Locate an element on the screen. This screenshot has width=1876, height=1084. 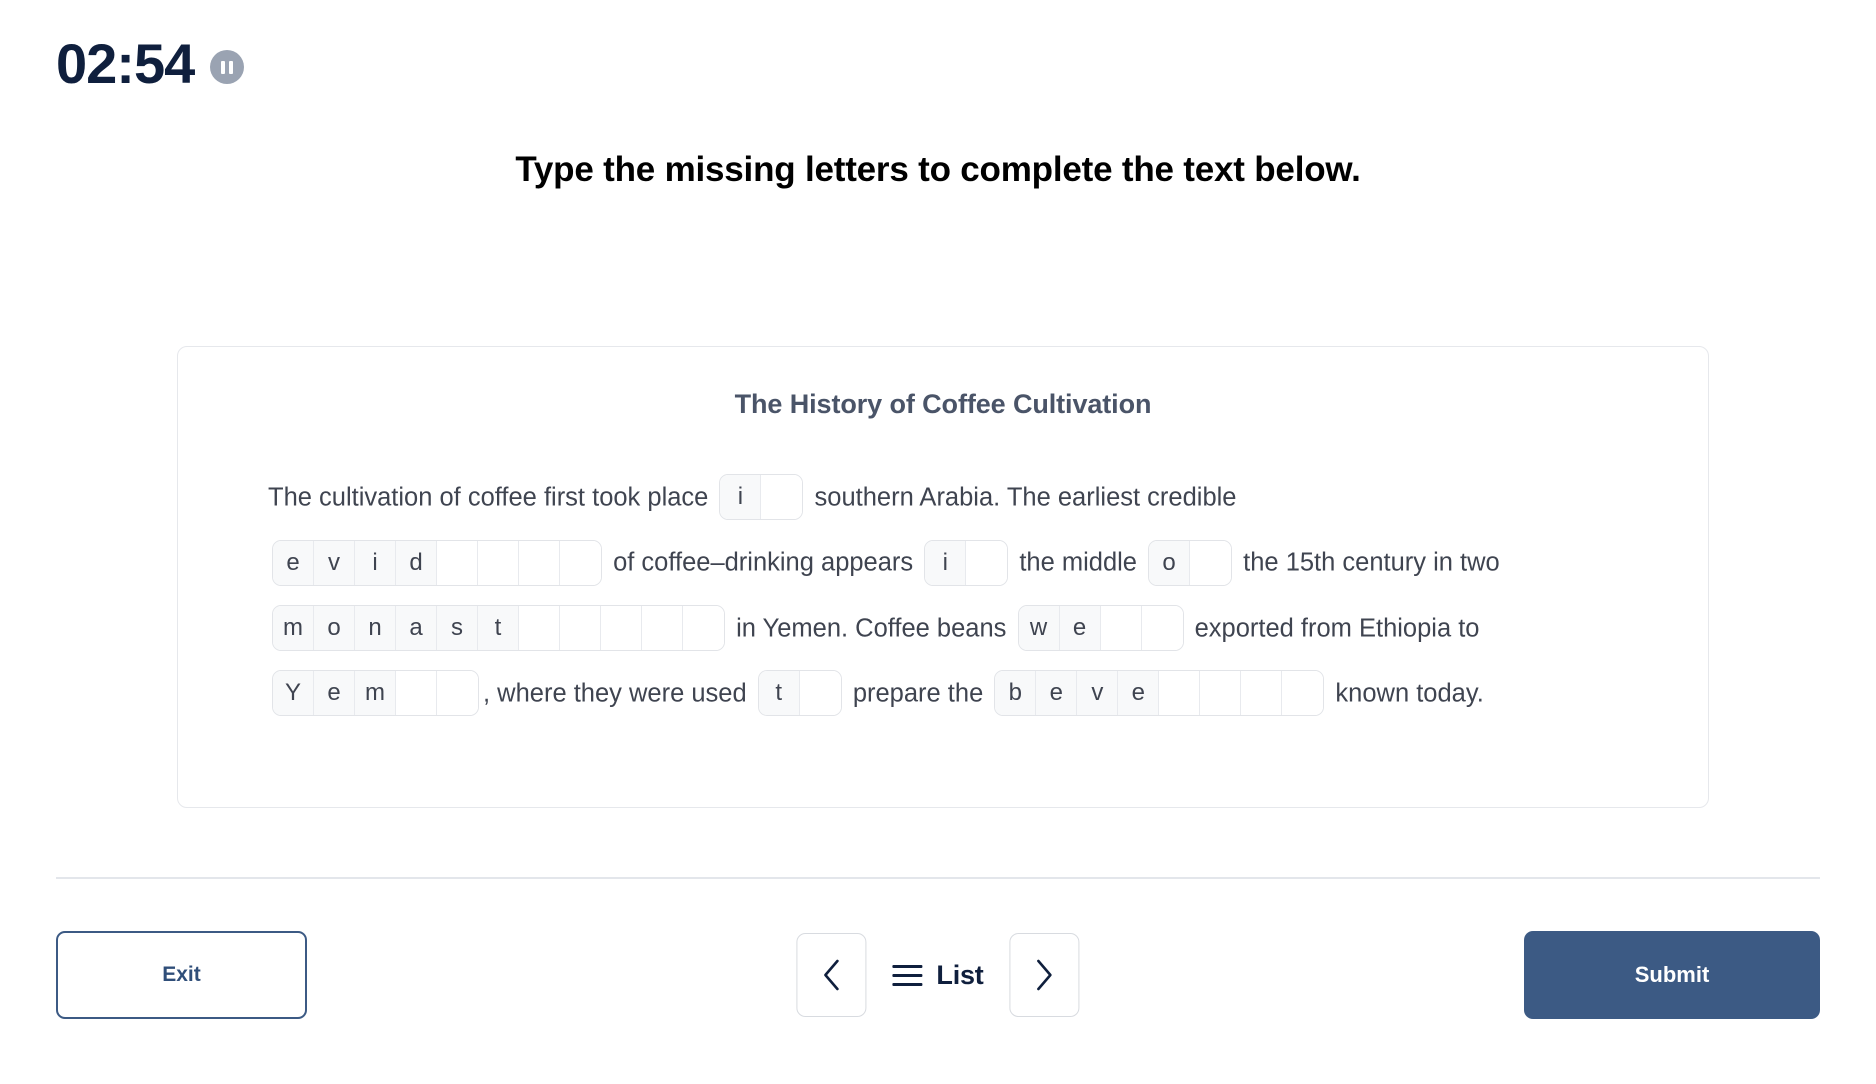
pause-icon is located at coordinates (227, 67).